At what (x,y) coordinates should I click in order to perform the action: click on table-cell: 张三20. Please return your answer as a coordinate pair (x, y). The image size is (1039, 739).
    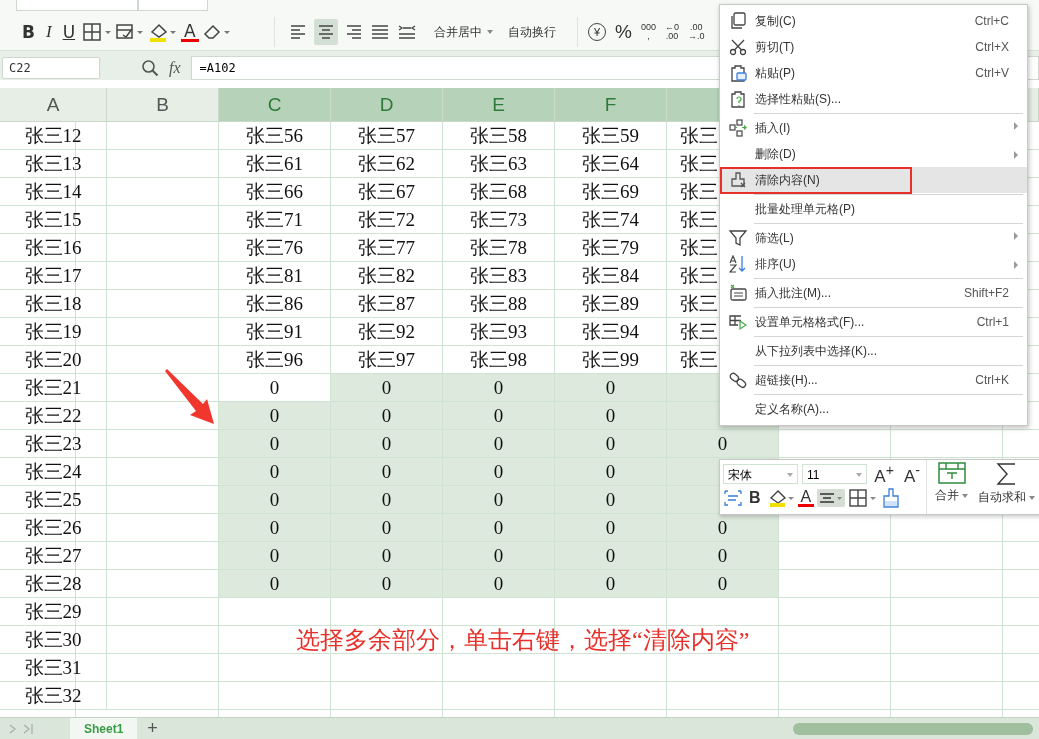
    Looking at the image, I should click on (53, 360).